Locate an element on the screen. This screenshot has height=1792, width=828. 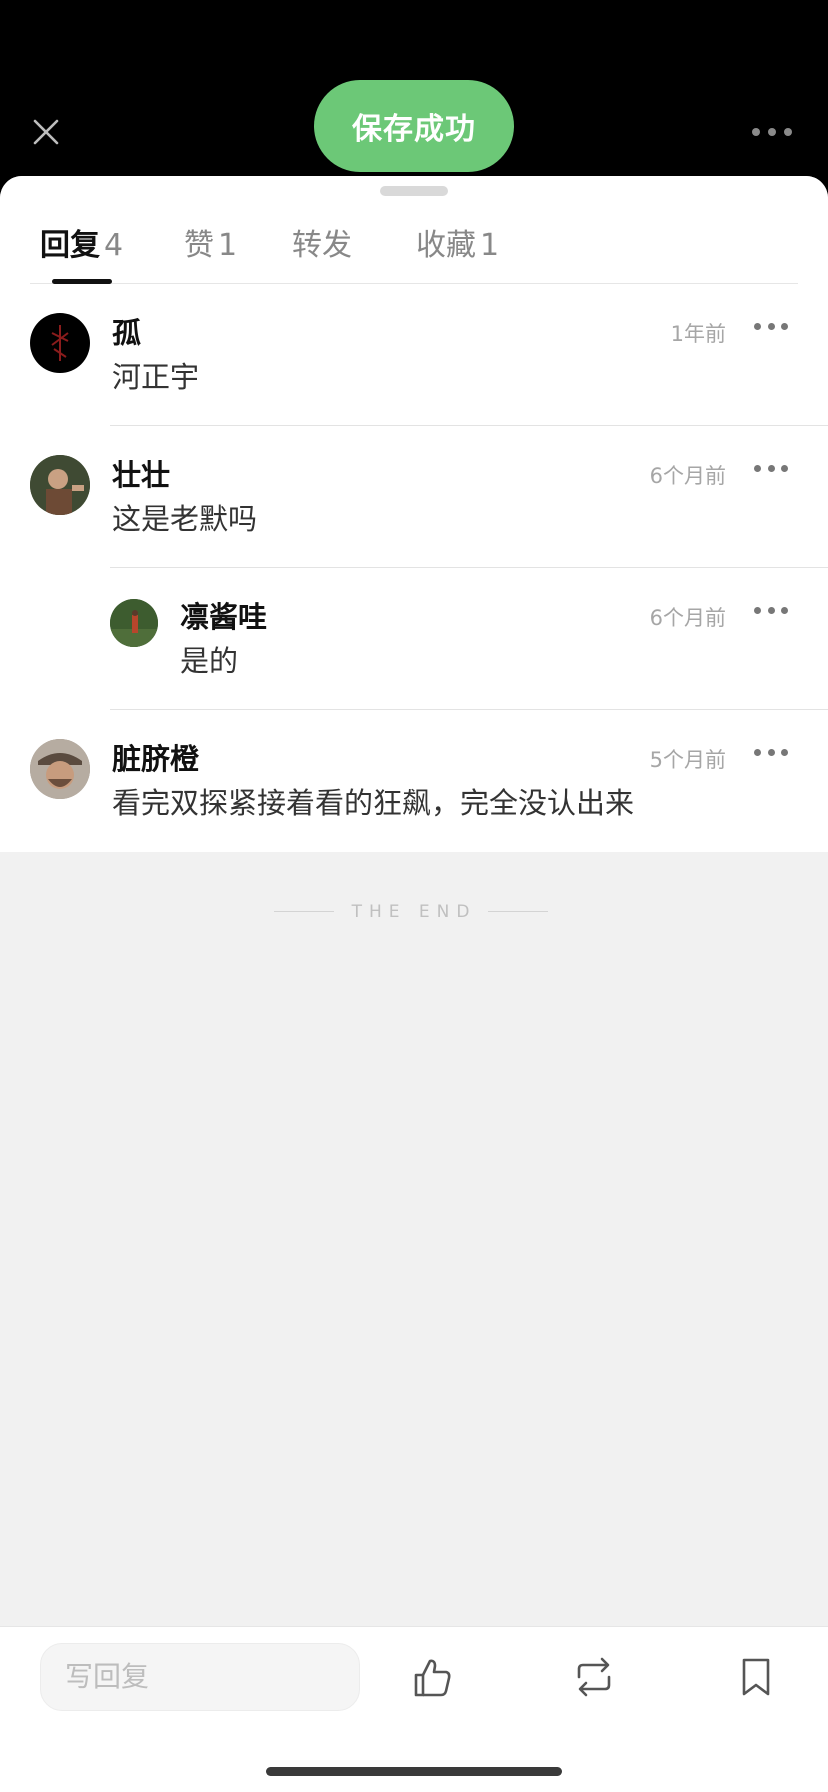
tab-count: 4 is located at coordinates (114, 245).